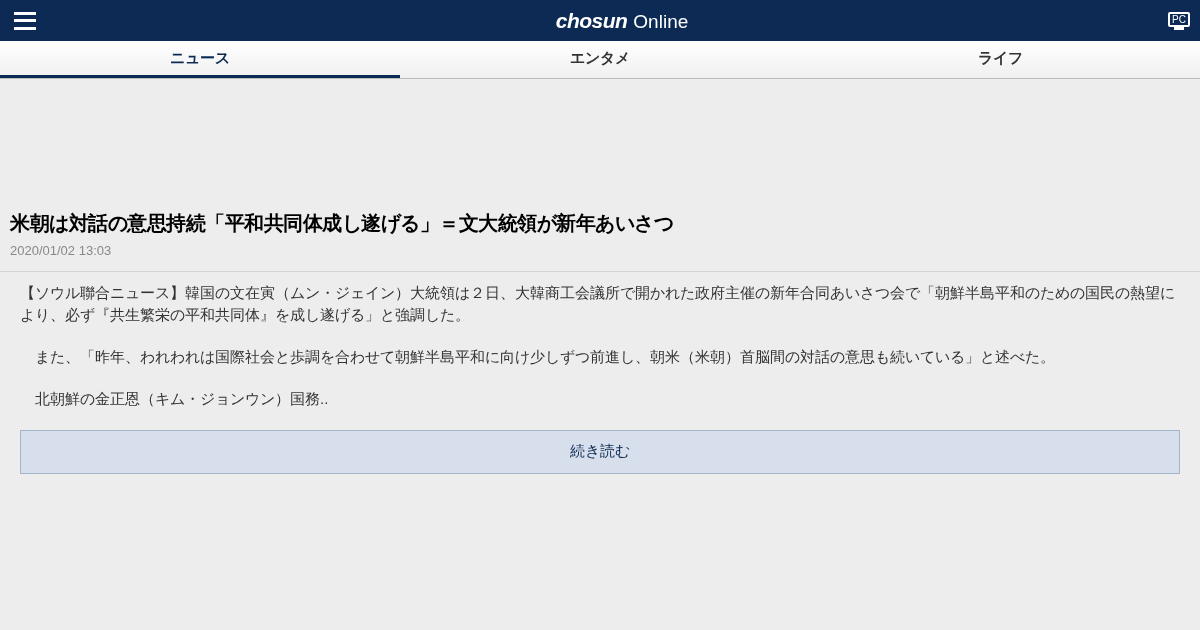 The width and height of the screenshot is (1200, 630). Describe the element at coordinates (61, 251) in the screenshot. I see `article-date: 2020/01/02 13:03` at that location.